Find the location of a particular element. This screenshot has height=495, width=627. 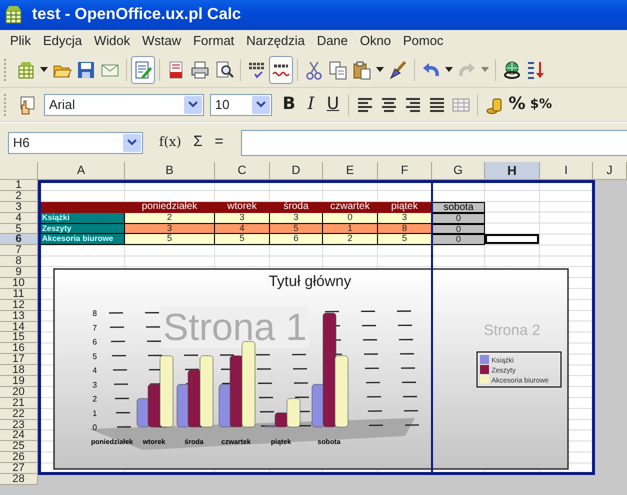

document-pencil-icon is located at coordinates (143, 70).